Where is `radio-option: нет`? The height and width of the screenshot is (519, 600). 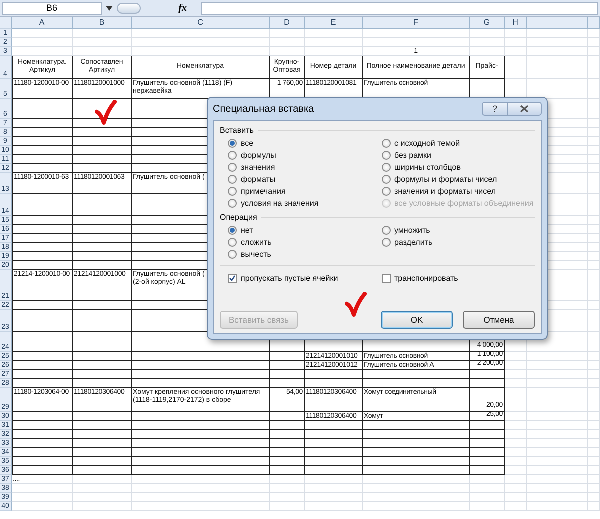 radio-option: нет is located at coordinates (241, 230).